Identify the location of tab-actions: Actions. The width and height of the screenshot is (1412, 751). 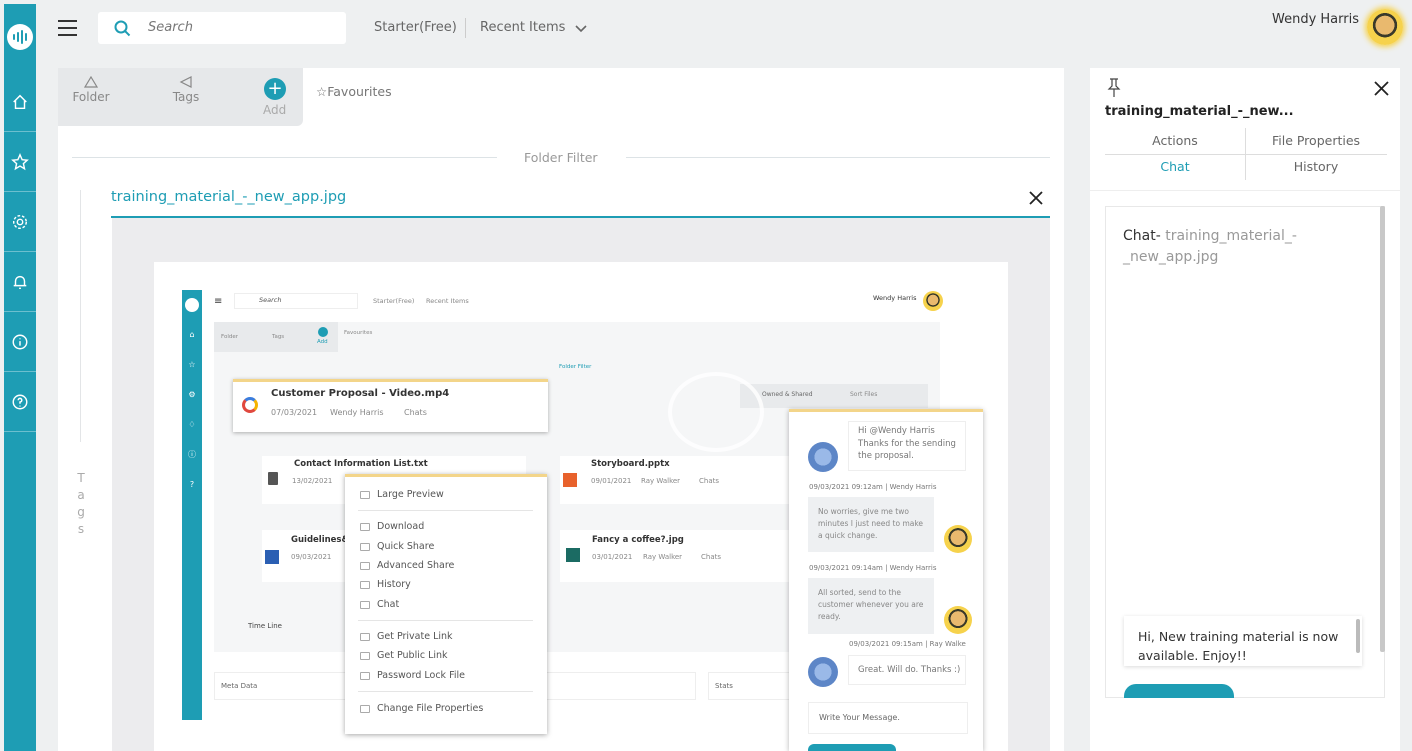
(1175, 140).